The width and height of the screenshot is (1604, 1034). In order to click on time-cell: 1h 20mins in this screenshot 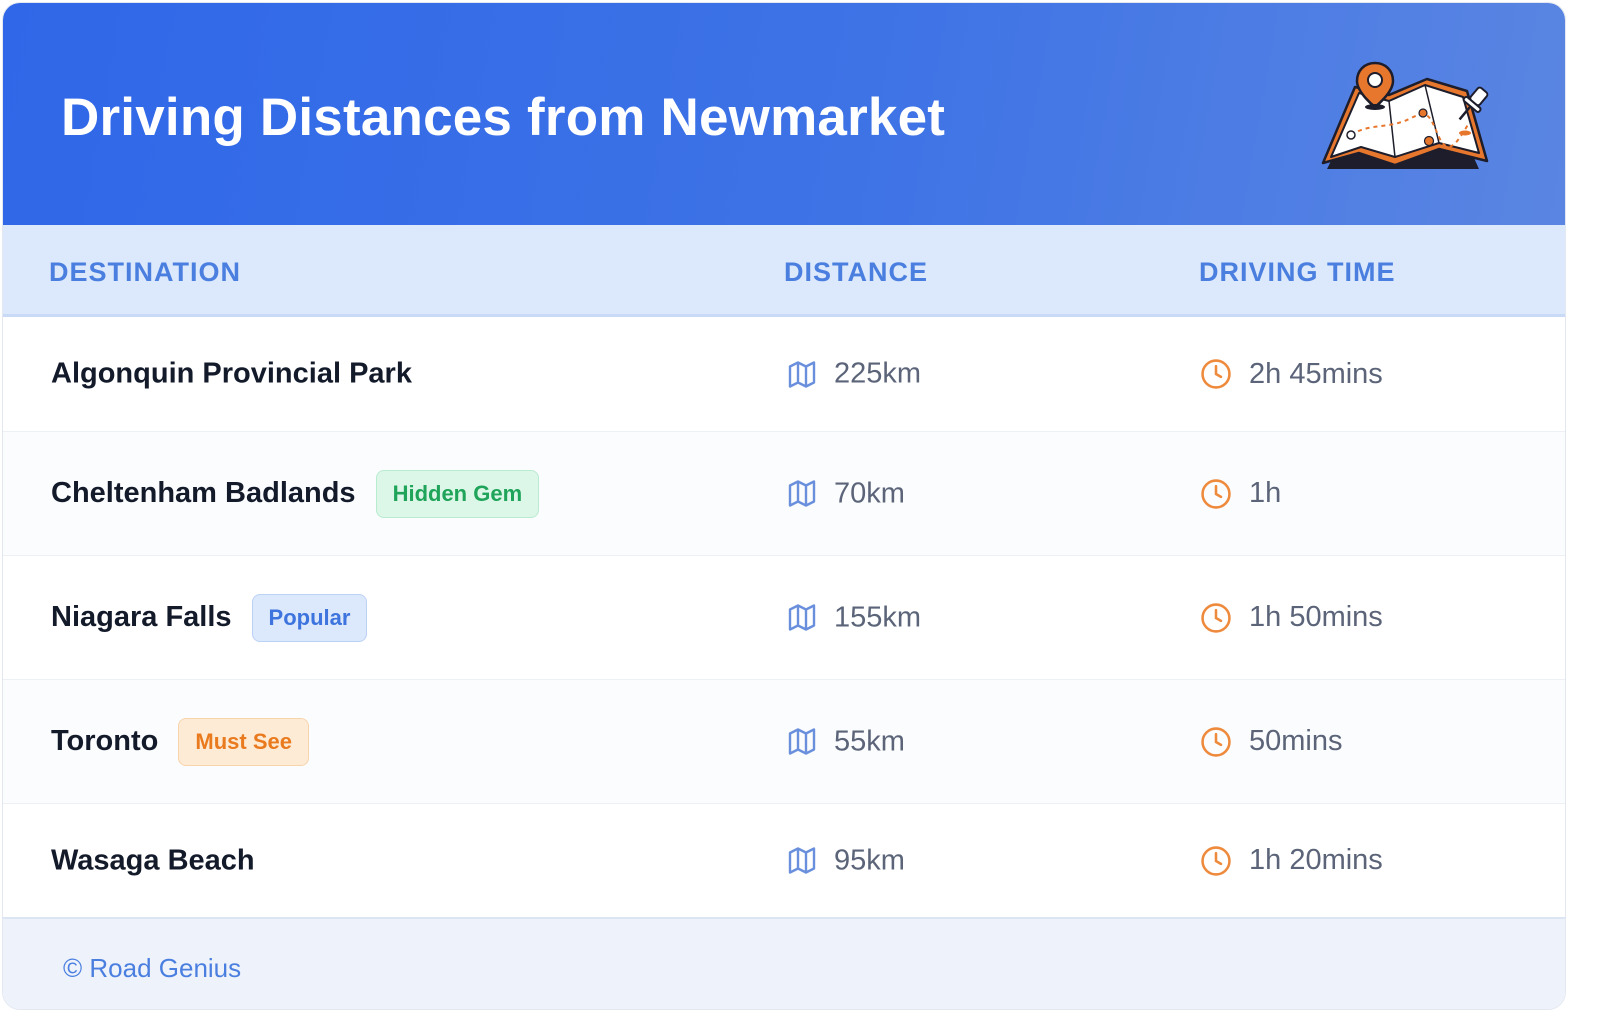, I will do `click(1291, 861)`.